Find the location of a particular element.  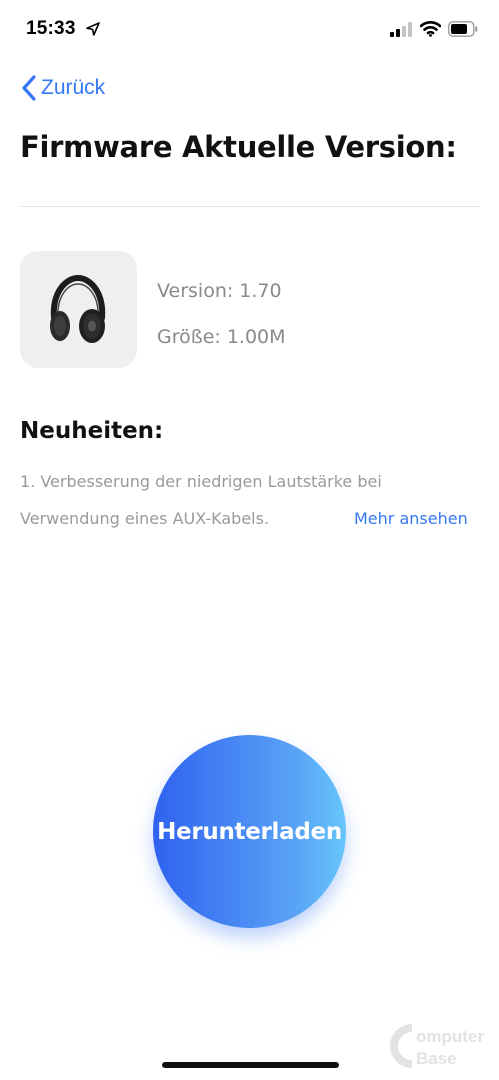

download-button: Herunterladen is located at coordinates (249, 831).